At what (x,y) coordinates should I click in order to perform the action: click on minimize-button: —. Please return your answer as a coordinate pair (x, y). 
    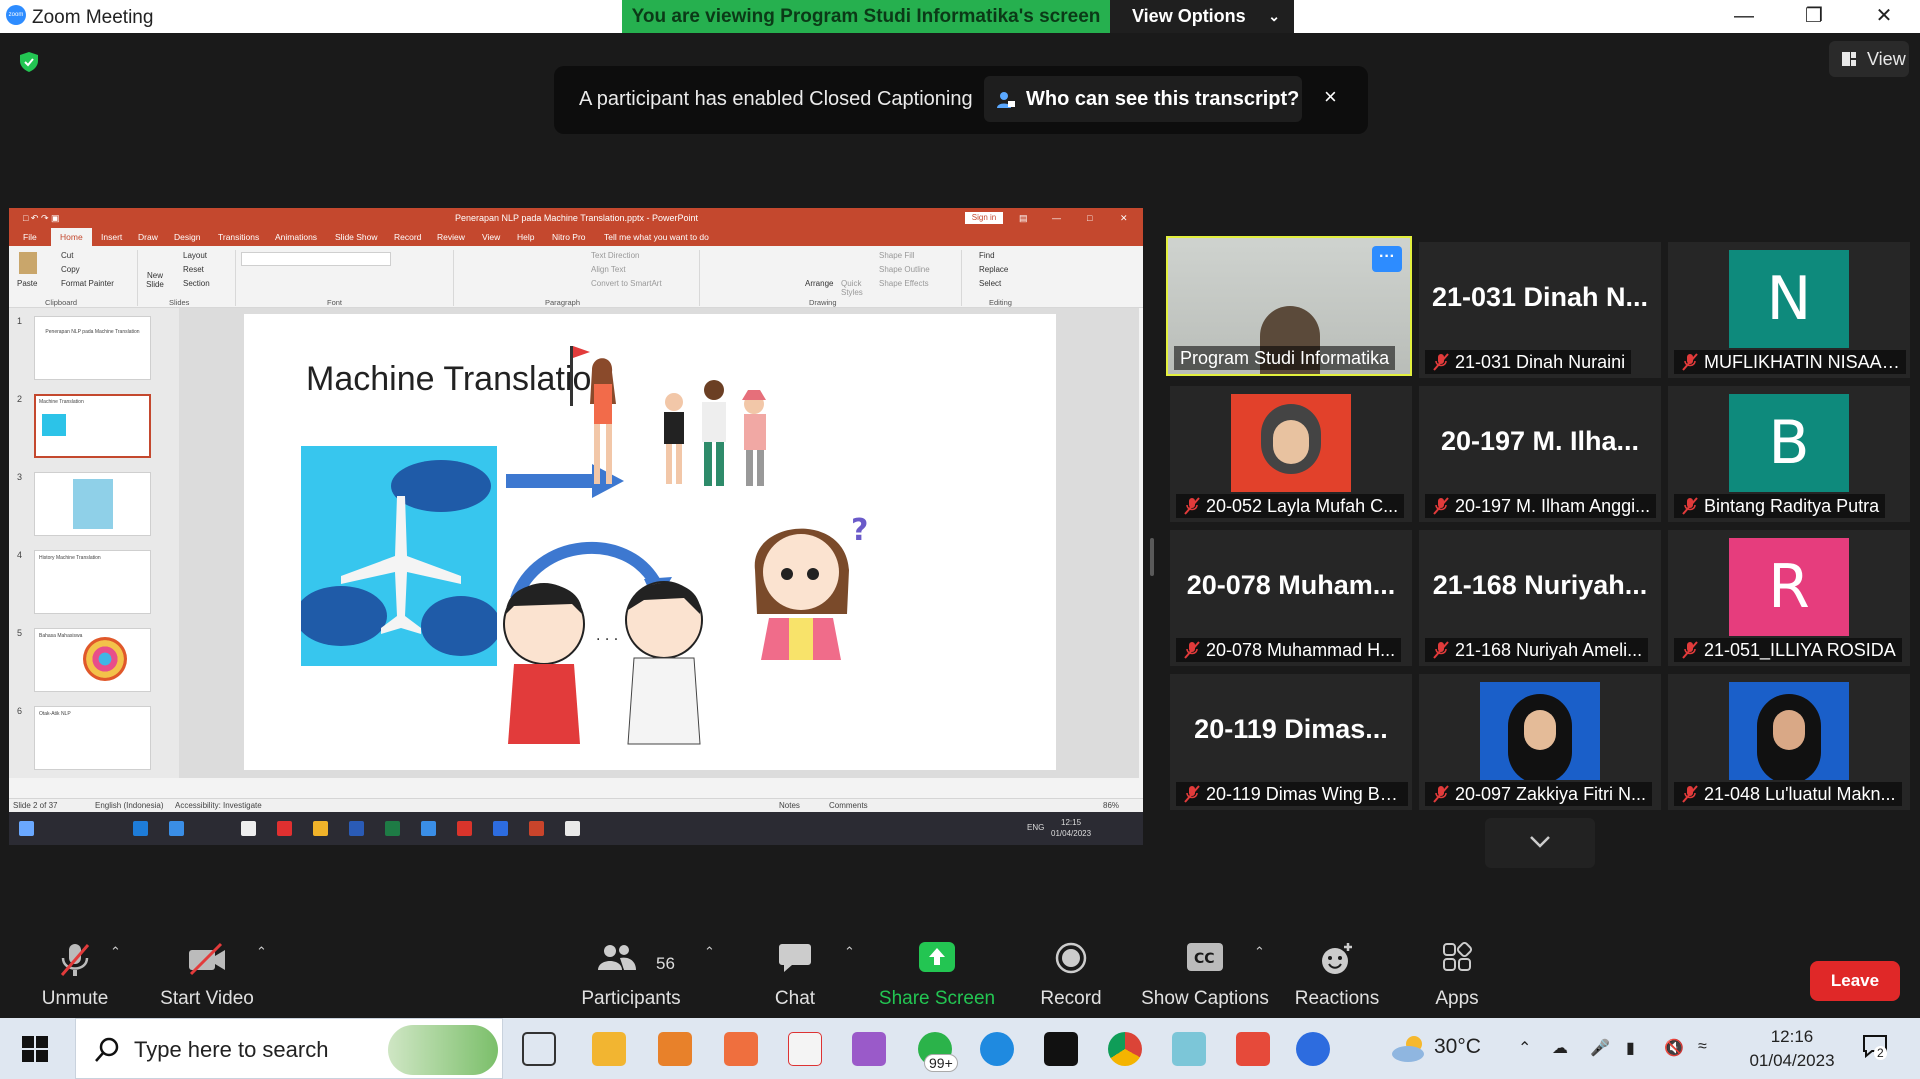
    Looking at the image, I should click on (1744, 16).